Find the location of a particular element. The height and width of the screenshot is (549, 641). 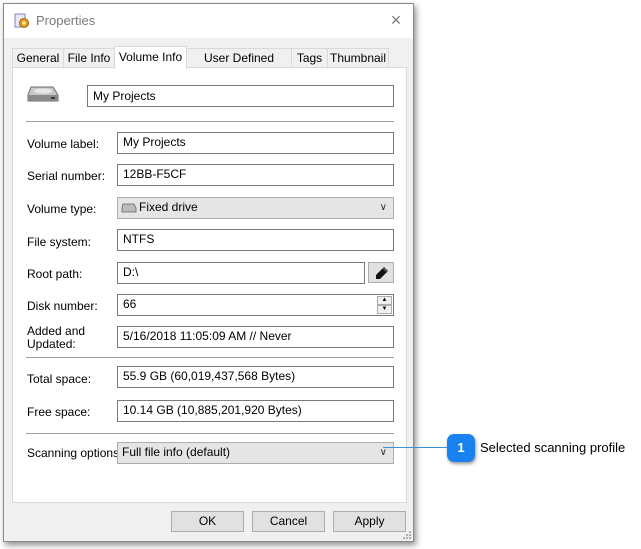

callout-connector is located at coordinates (416, 447).